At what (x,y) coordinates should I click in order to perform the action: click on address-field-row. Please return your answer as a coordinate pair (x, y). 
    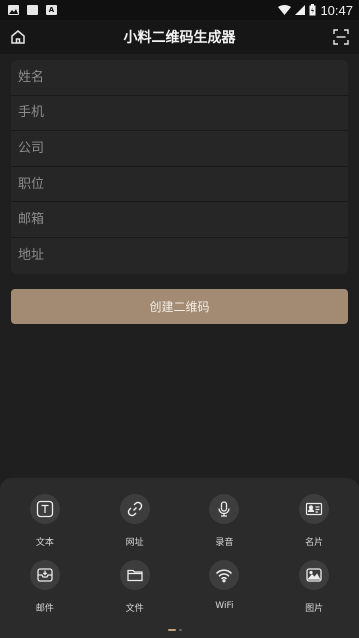
    Looking at the image, I should click on (179, 255).